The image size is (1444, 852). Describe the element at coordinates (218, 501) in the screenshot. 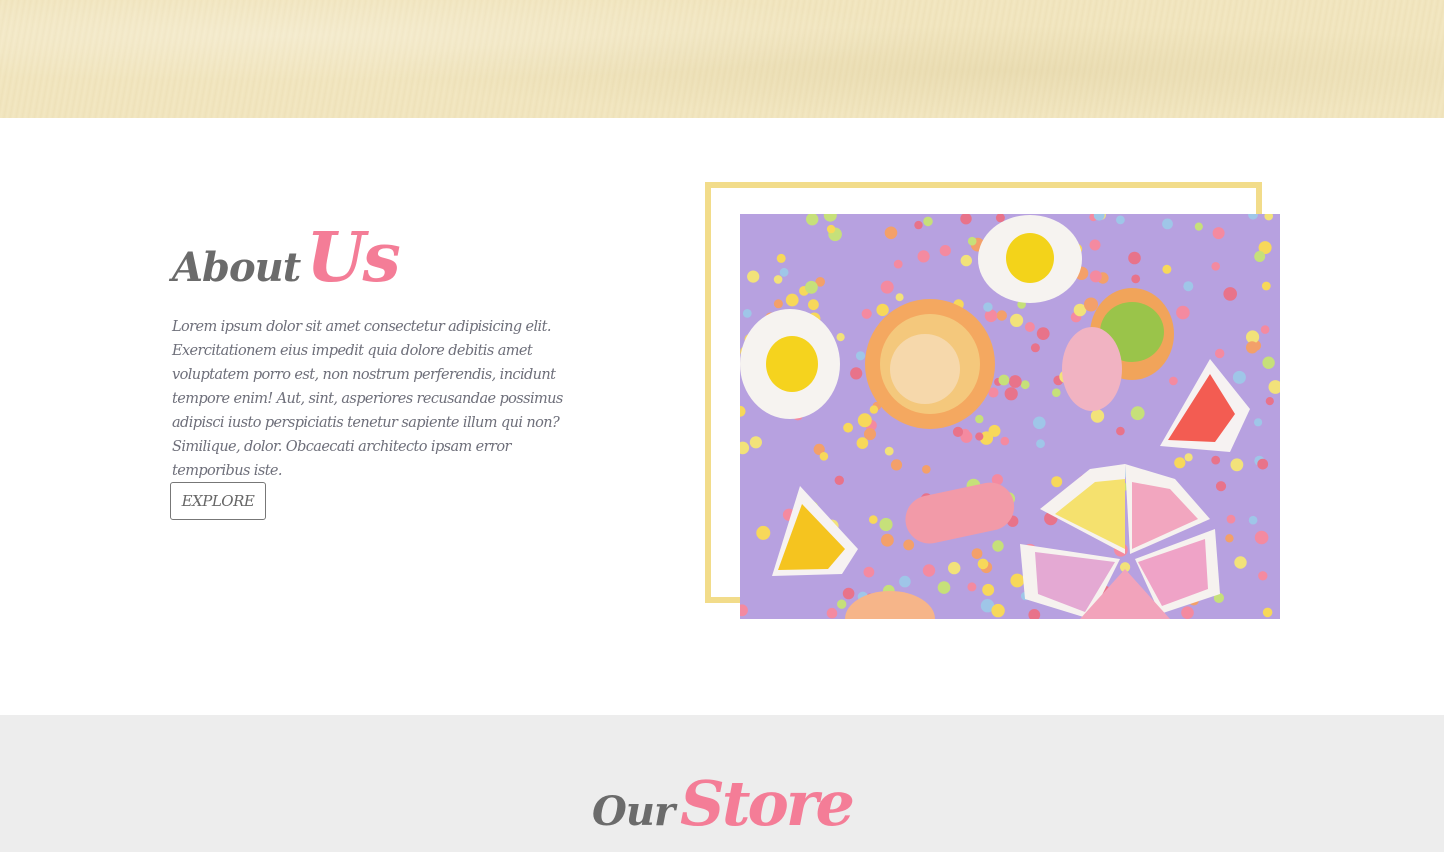

I see `explore-button: EXPLORE` at that location.